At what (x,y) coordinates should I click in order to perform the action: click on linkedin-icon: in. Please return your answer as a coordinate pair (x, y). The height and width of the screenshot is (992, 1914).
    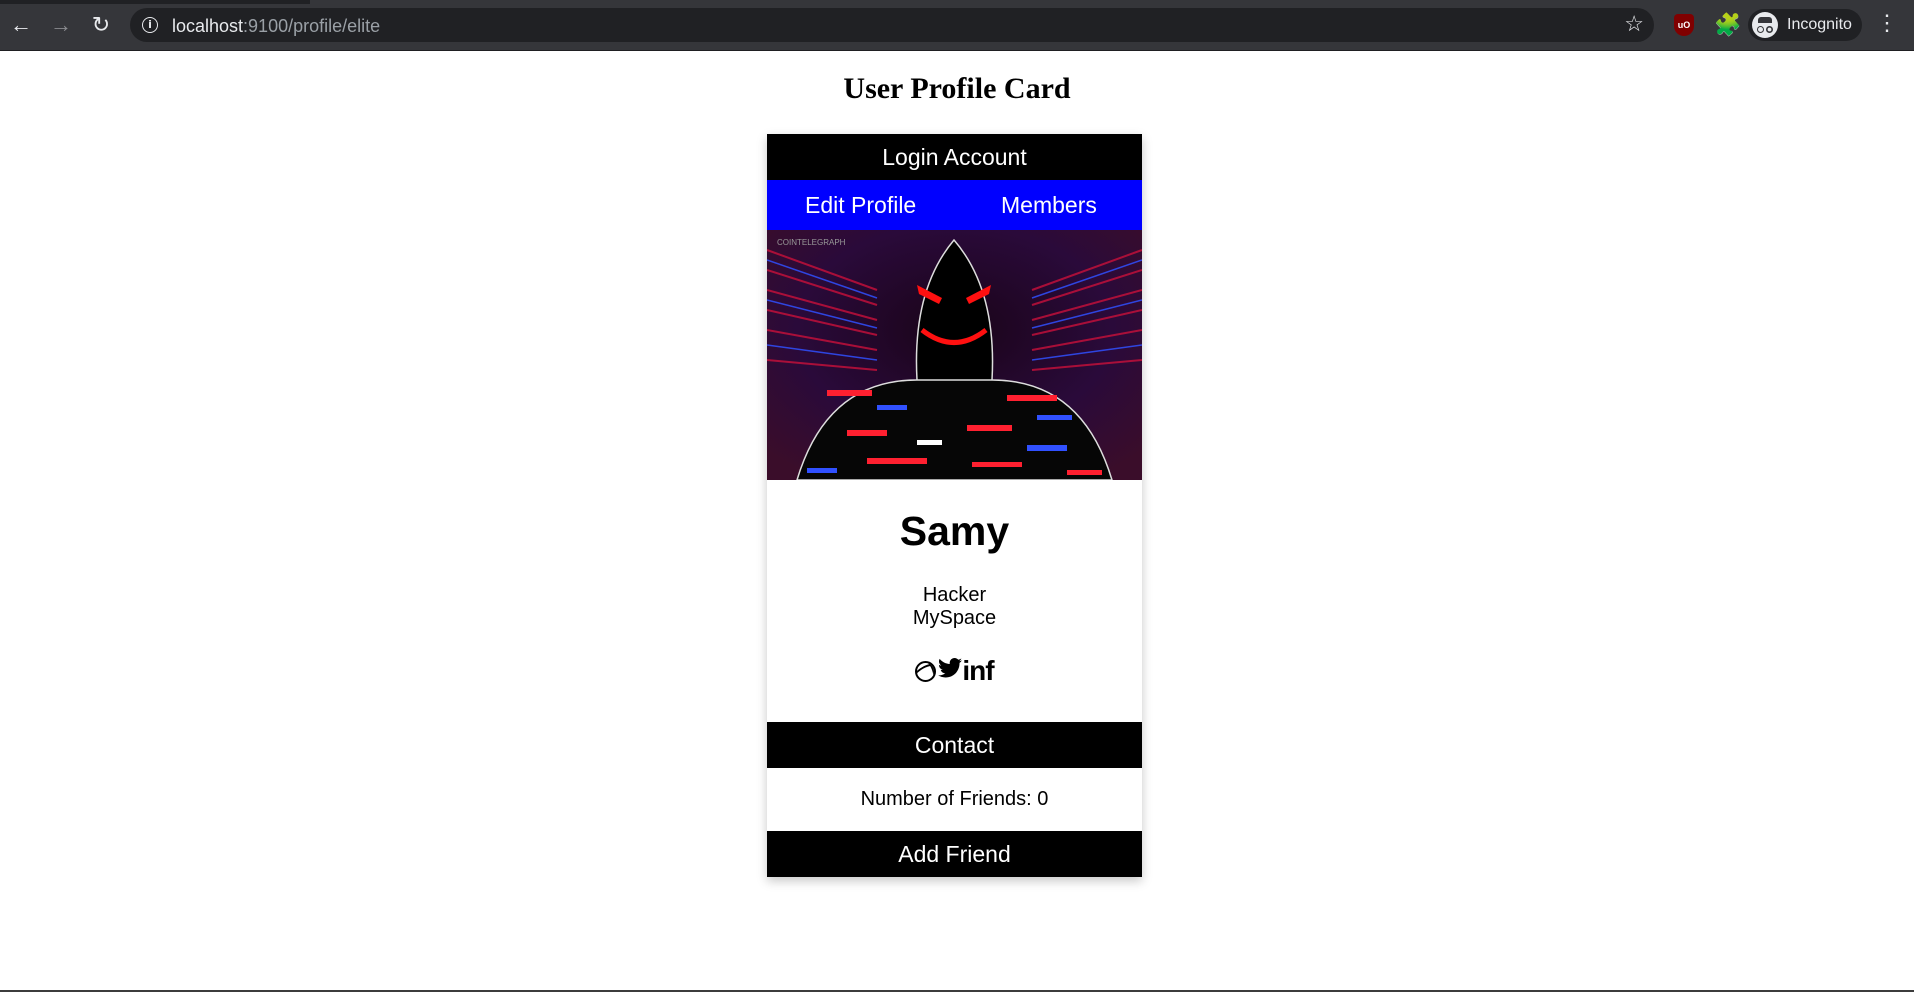
    Looking at the image, I should click on (974, 671).